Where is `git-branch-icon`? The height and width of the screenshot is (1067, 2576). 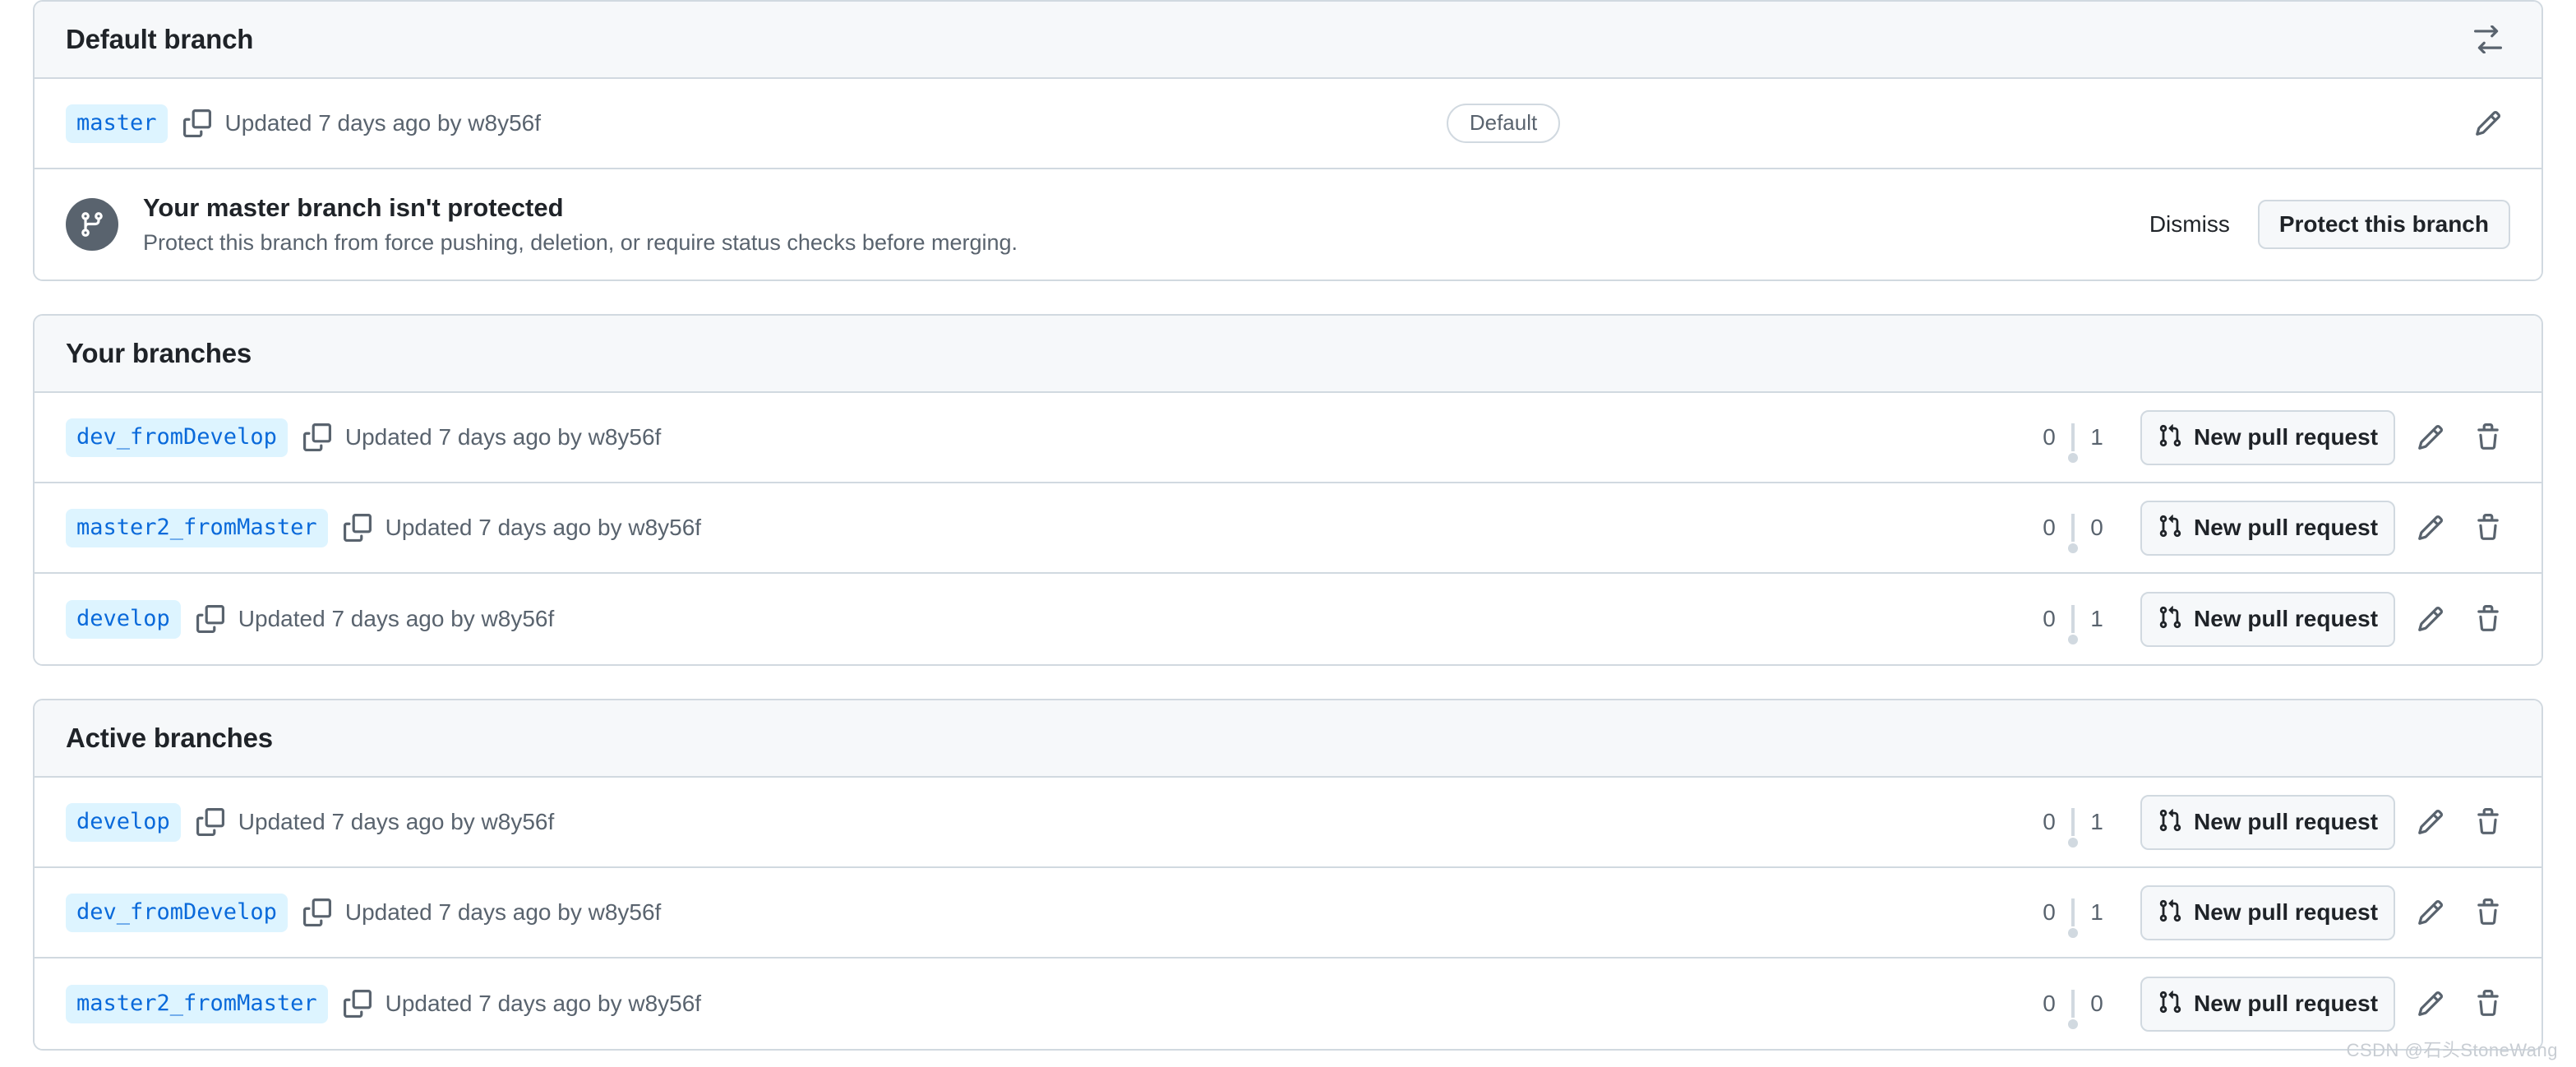
git-branch-icon is located at coordinates (92, 224).